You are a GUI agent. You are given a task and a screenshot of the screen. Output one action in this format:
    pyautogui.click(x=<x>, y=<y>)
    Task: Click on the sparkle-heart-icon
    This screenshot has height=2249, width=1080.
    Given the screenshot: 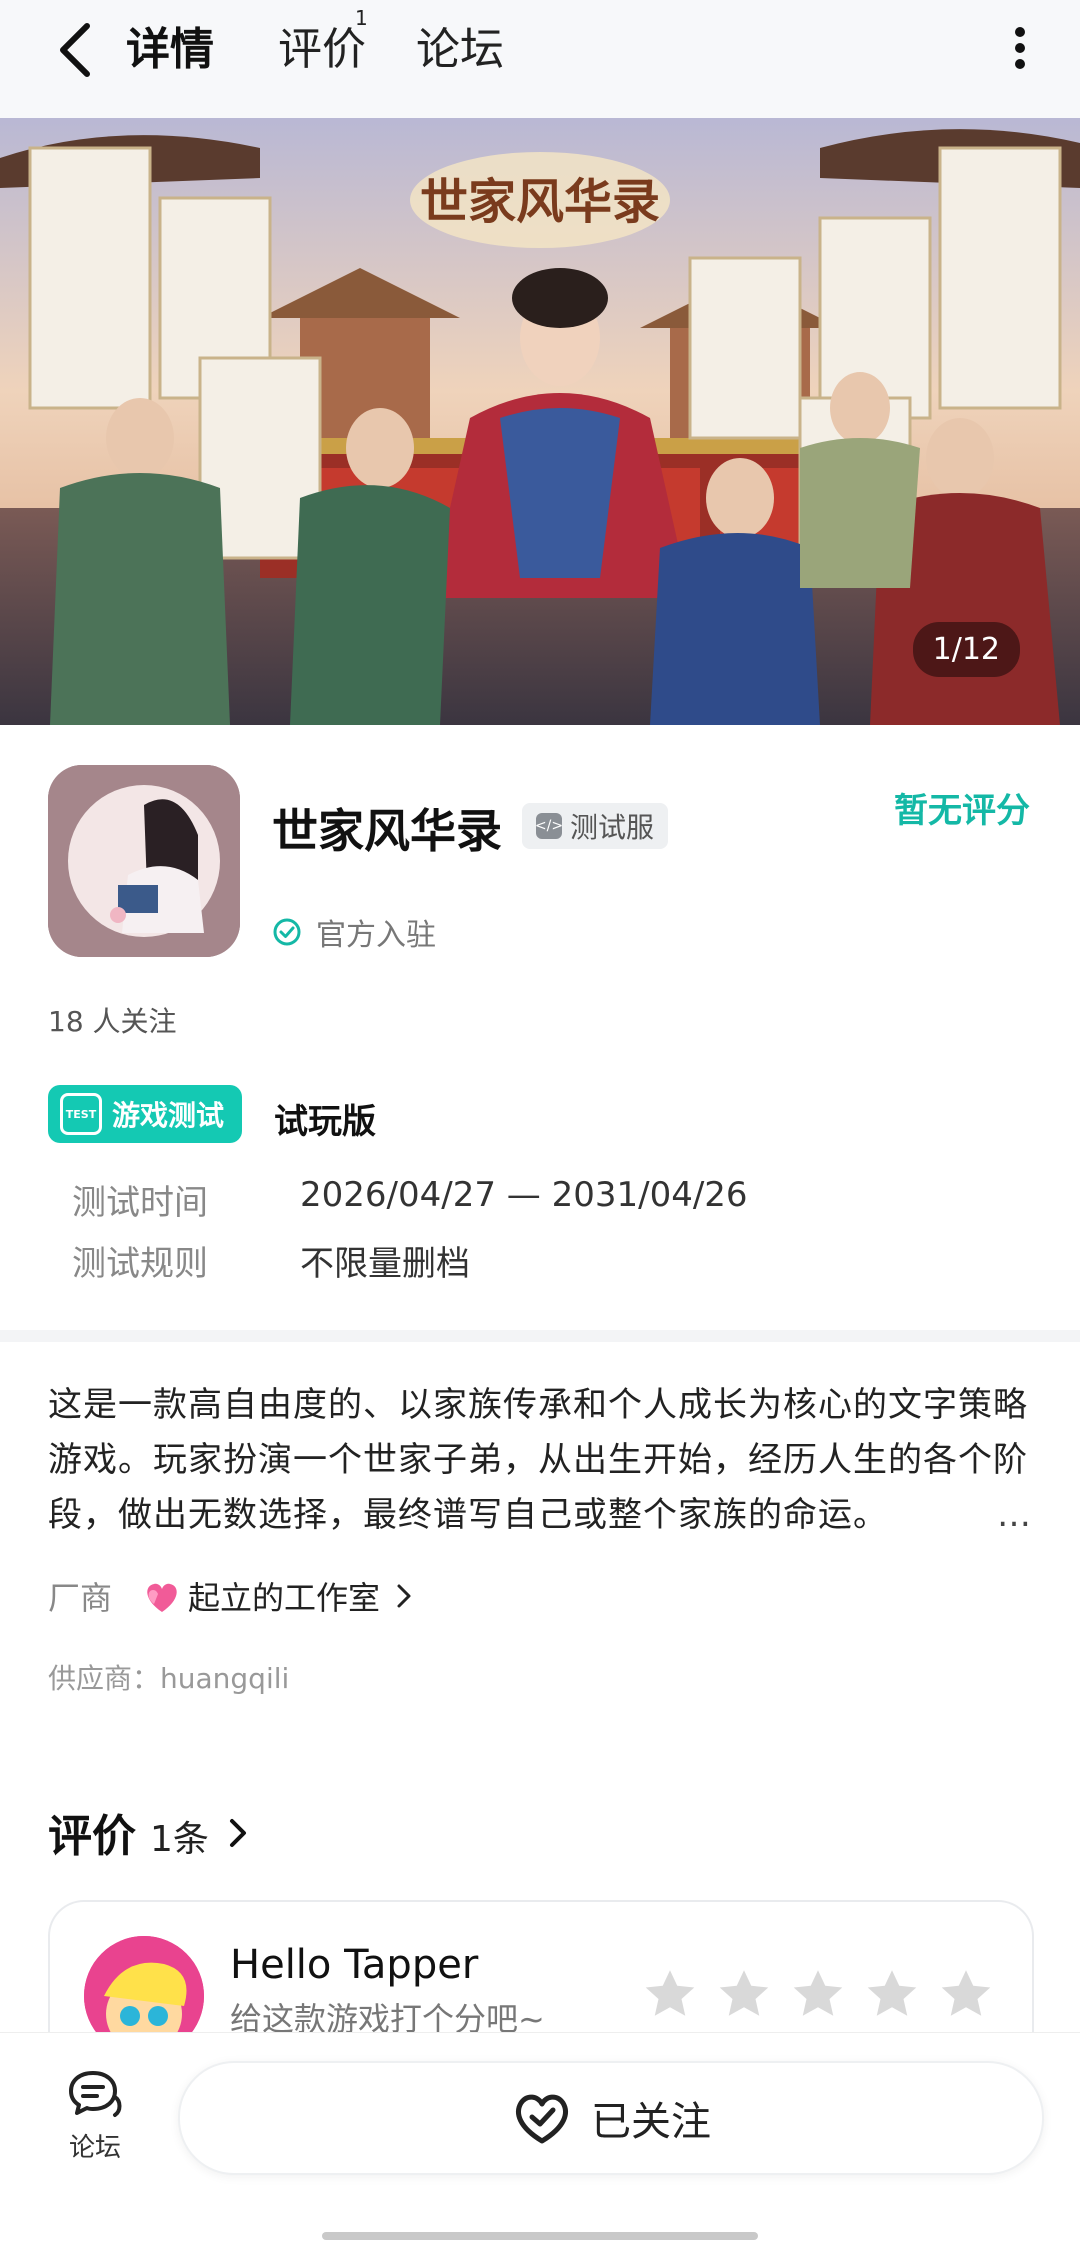 What is the action you would take?
    pyautogui.click(x=162, y=1597)
    